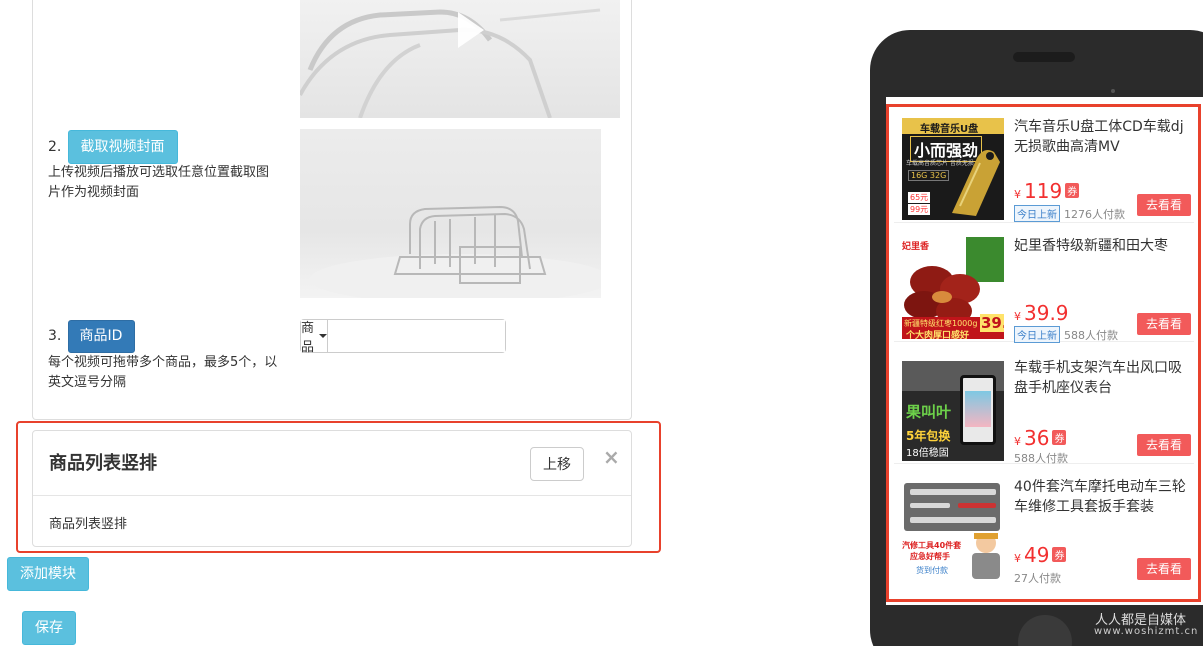 The width and height of the screenshot is (1203, 646). Describe the element at coordinates (101, 336) in the screenshot. I see `product-id-button: 商品ID` at that location.